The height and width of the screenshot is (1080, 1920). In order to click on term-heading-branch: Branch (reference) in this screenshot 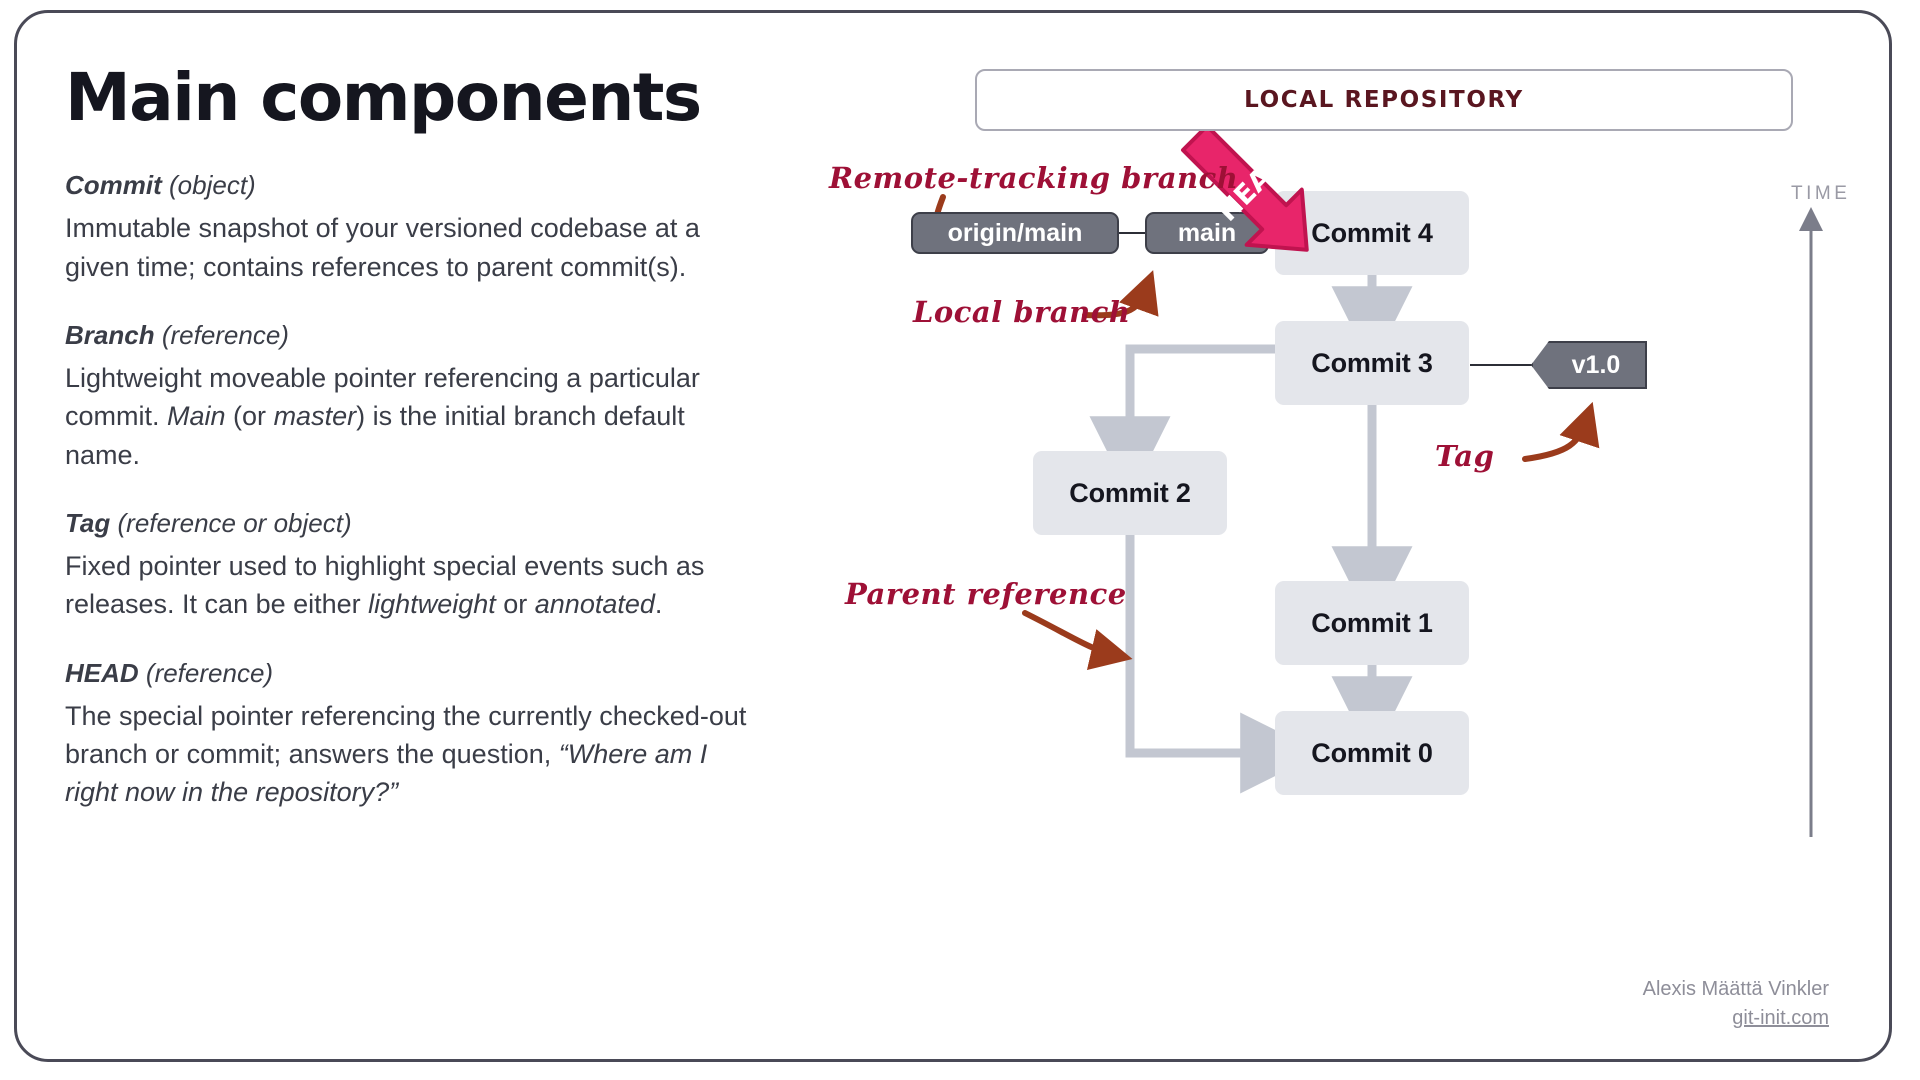, I will do `click(495, 335)`.